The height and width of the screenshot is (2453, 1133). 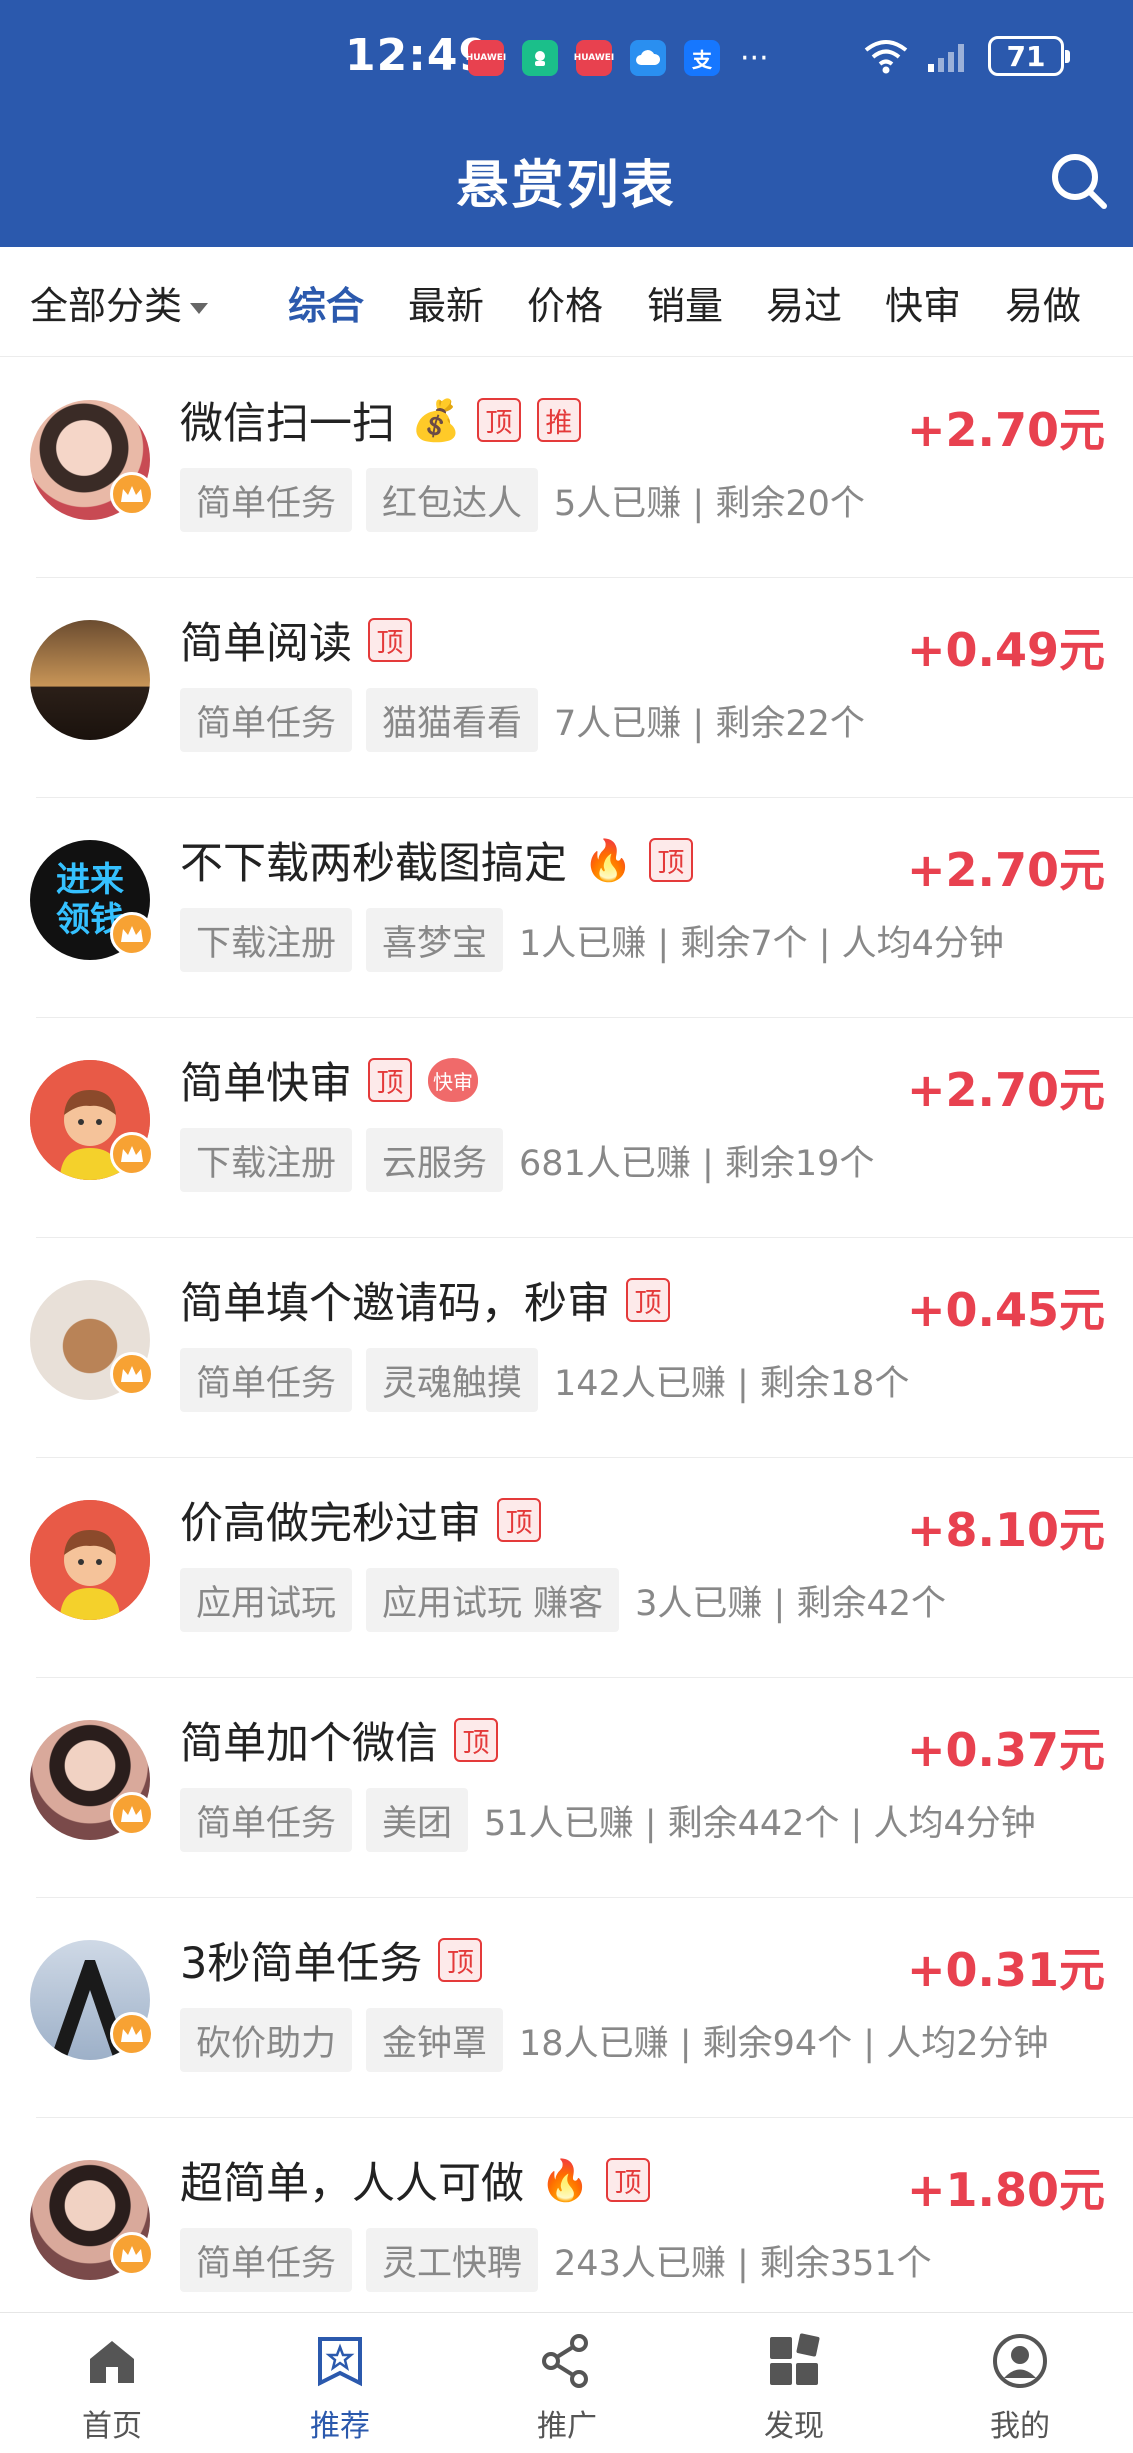 I want to click on nav-profile: 我的, so click(x=1020, y=2389).